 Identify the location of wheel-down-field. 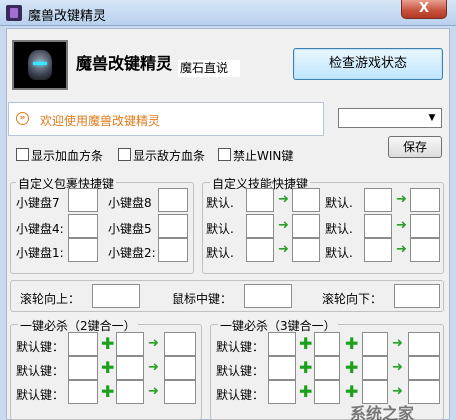
(417, 296).